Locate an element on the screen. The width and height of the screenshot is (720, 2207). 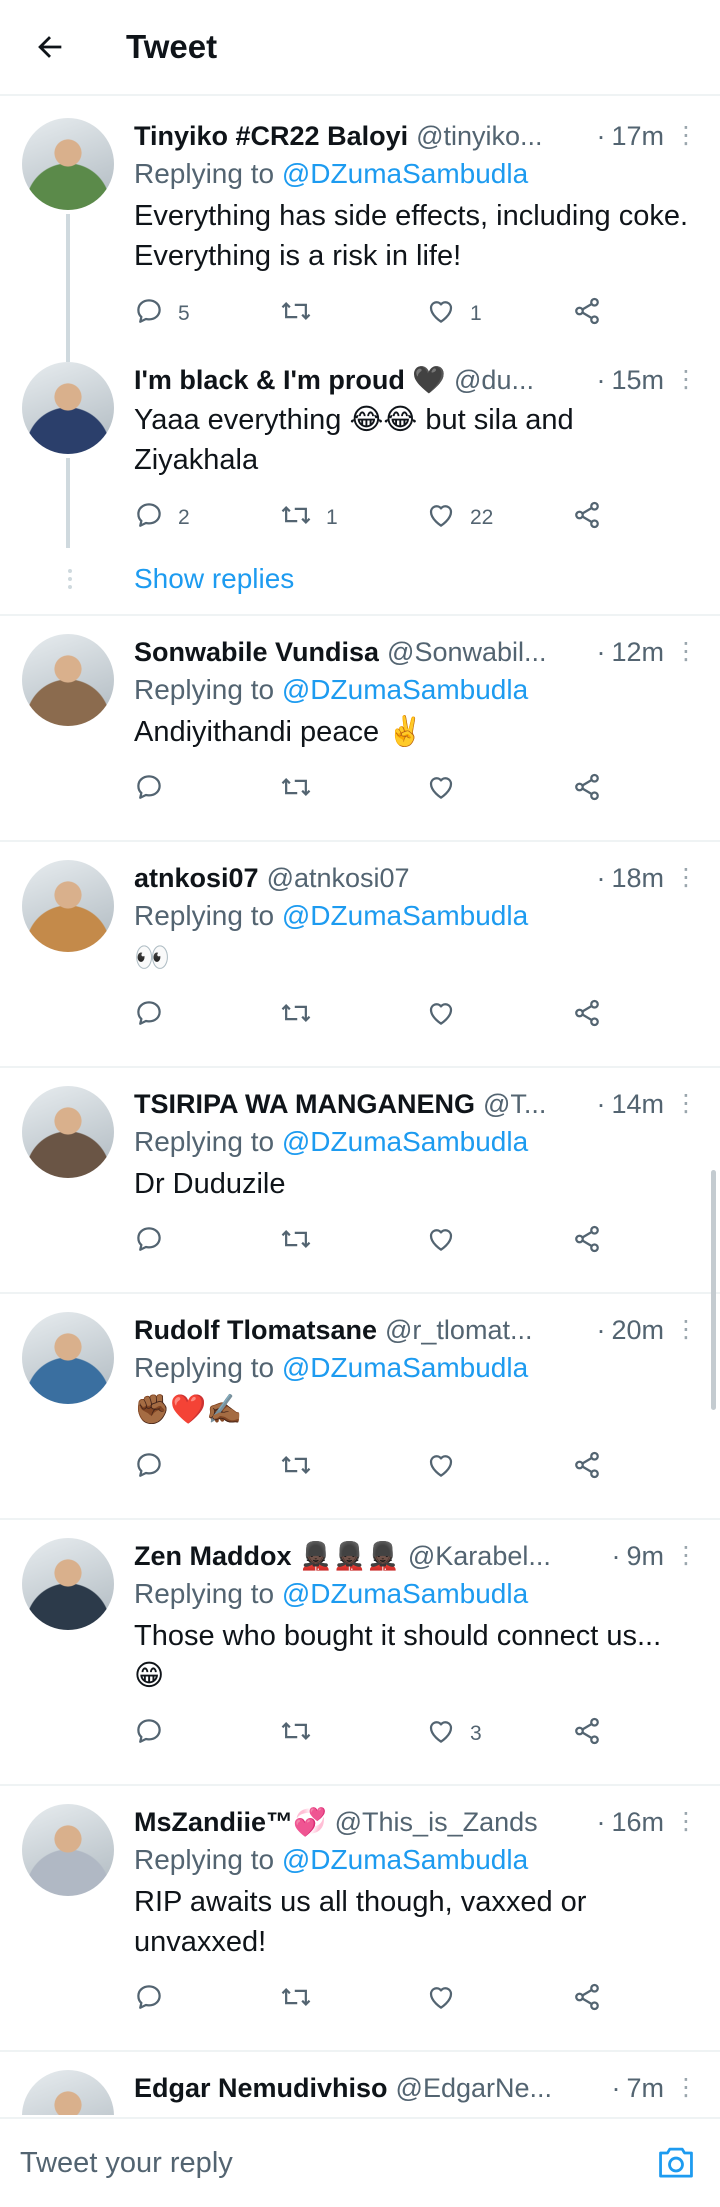
timestamp: 7m is located at coordinates (645, 2088).